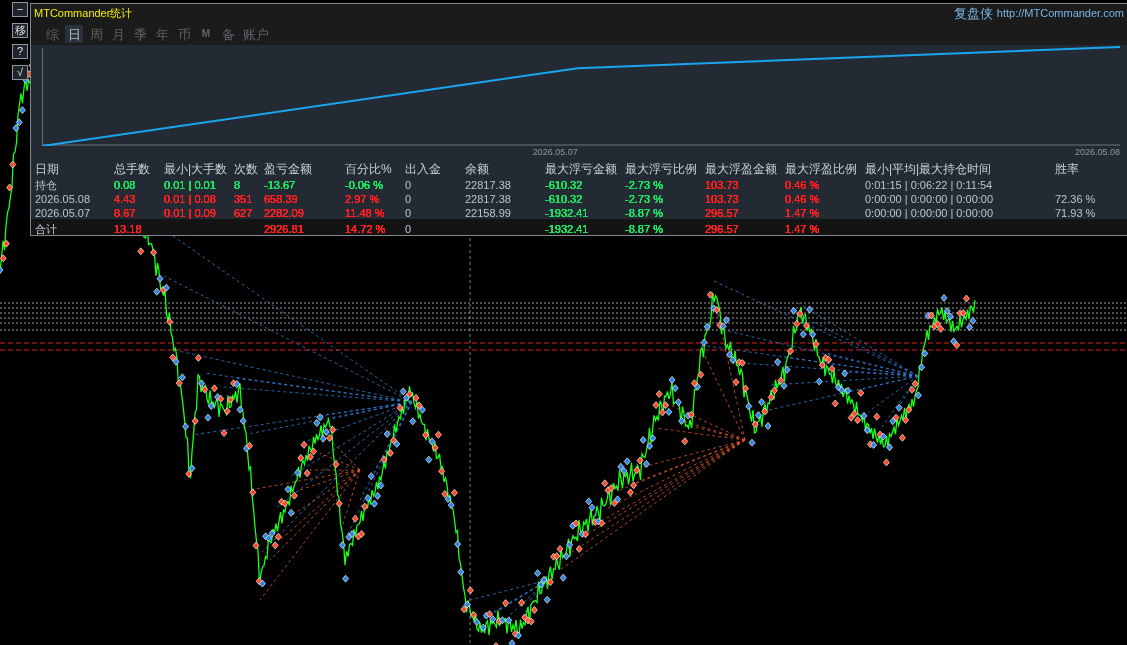 Image resolution: width=1127 pixels, height=645 pixels. I want to click on tab: 日, so click(74, 34).